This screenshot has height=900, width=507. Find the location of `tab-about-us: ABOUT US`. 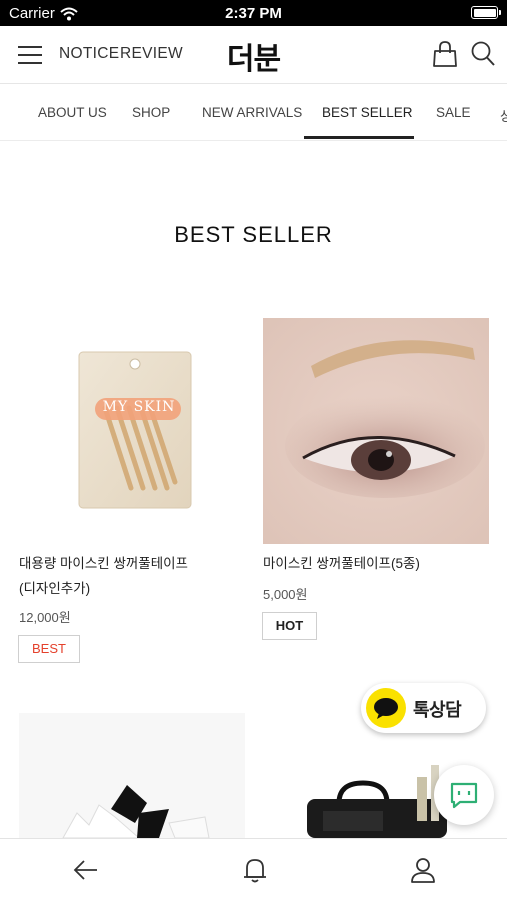

tab-about-us: ABOUT US is located at coordinates (72, 112).